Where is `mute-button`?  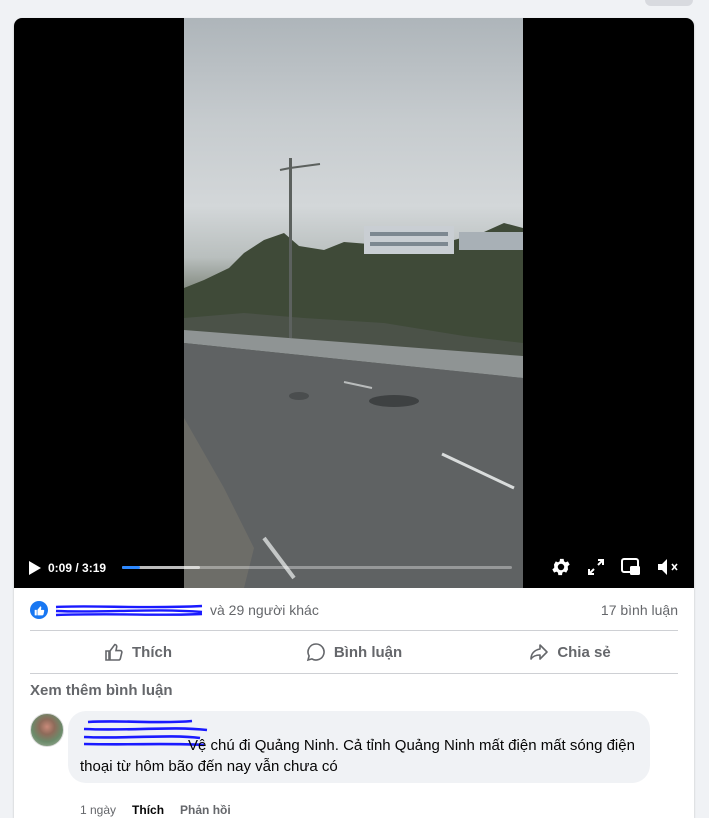
mute-button is located at coordinates (668, 567).